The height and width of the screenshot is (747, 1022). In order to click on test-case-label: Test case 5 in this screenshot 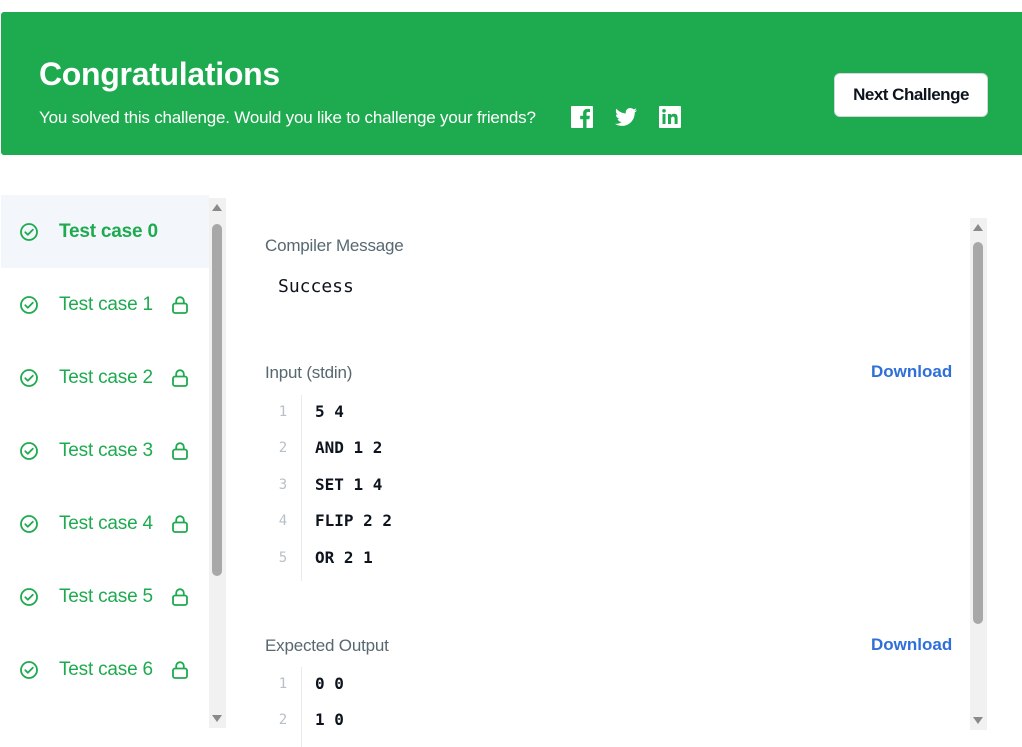, I will do `click(106, 596)`.